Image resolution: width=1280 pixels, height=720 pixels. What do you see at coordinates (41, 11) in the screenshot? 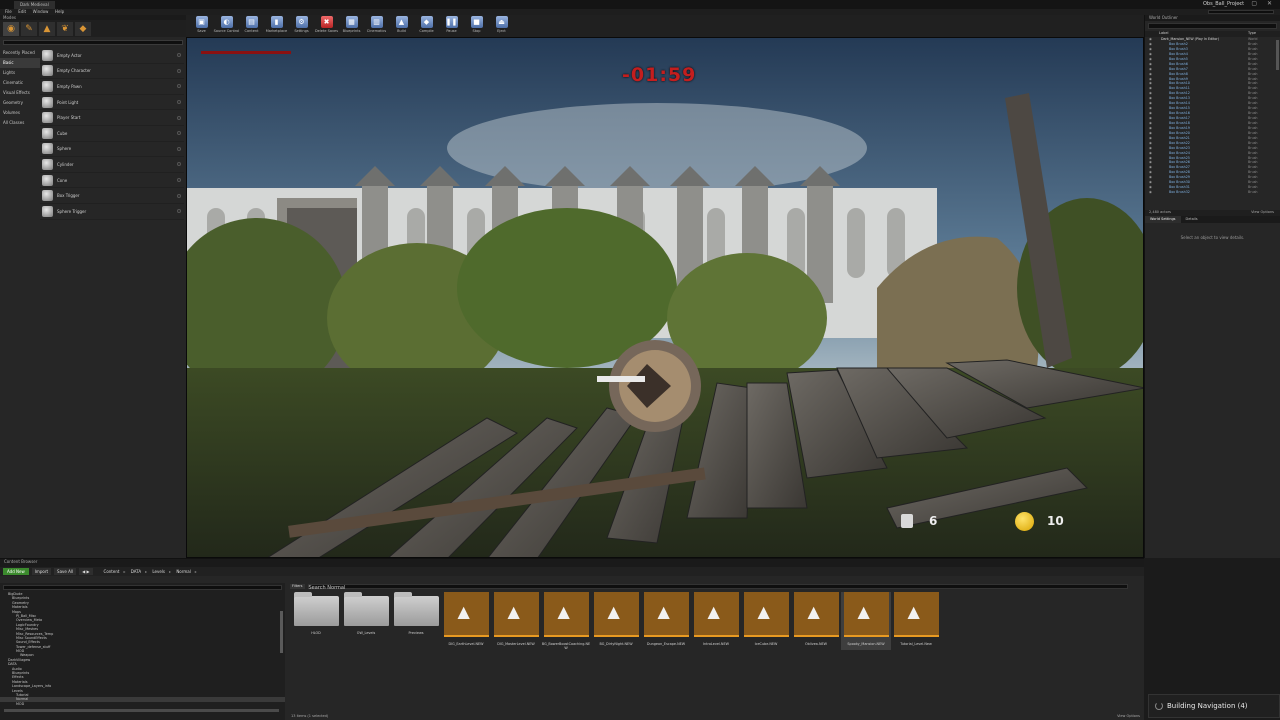
I see `menu-window: Window` at bounding box center [41, 11].